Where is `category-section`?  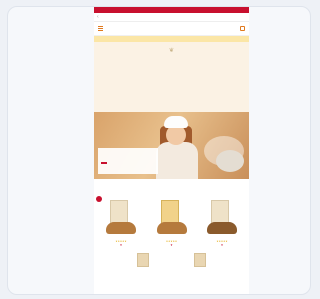 category-section is located at coordinates (171, 184).